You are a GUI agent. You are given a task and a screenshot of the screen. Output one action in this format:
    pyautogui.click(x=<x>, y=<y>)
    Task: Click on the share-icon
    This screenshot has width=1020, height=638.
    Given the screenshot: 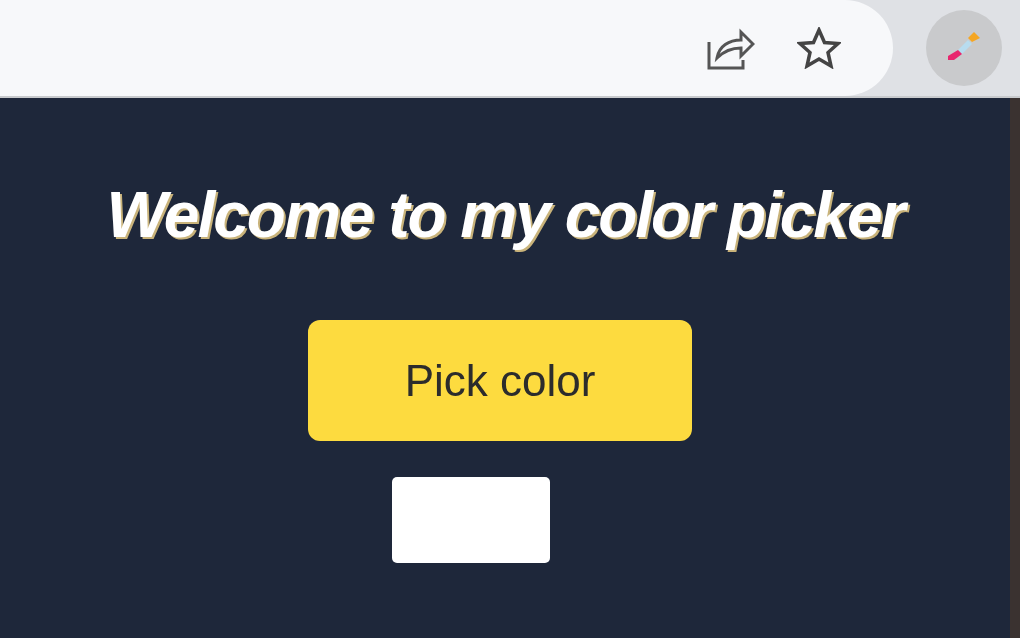 What is the action you would take?
    pyautogui.click(x=731, y=48)
    